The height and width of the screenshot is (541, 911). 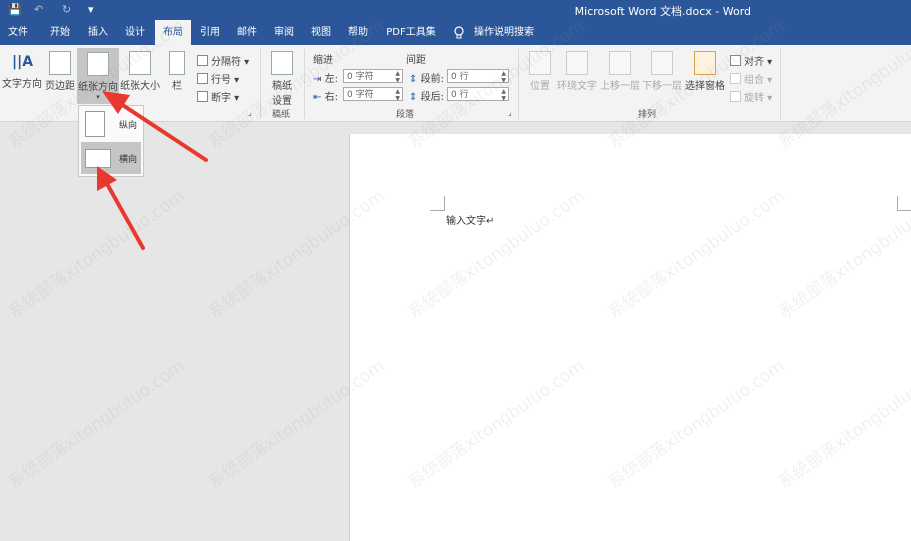 What do you see at coordinates (323, 60) in the screenshot?
I see `indent-header: 缩进` at bounding box center [323, 60].